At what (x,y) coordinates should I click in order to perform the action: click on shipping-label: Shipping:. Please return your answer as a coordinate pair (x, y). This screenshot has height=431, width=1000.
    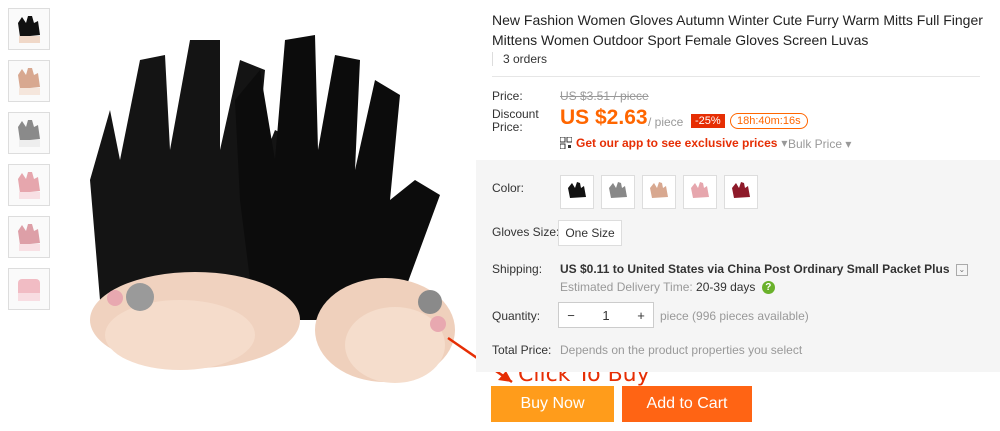
    Looking at the image, I should click on (517, 269).